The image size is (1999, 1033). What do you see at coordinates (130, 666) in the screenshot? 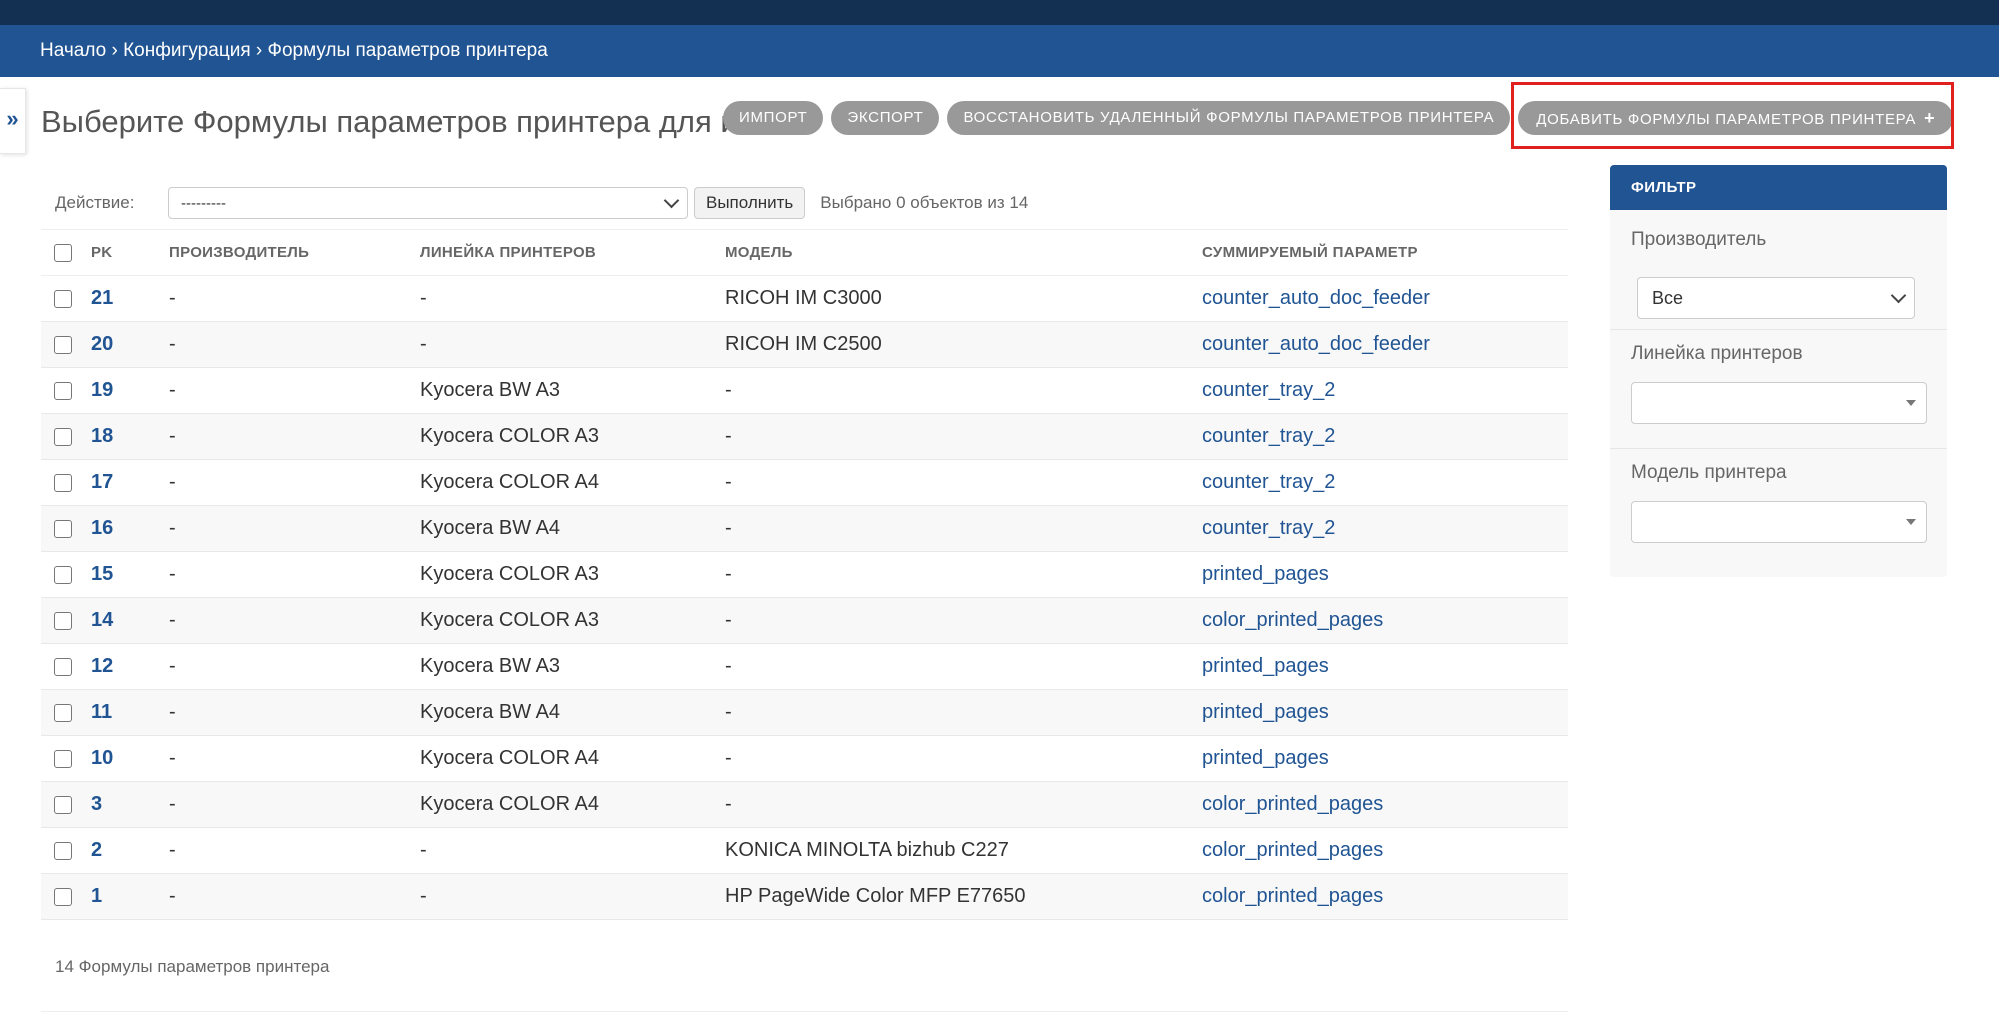
I see `pk-cell: 12` at bounding box center [130, 666].